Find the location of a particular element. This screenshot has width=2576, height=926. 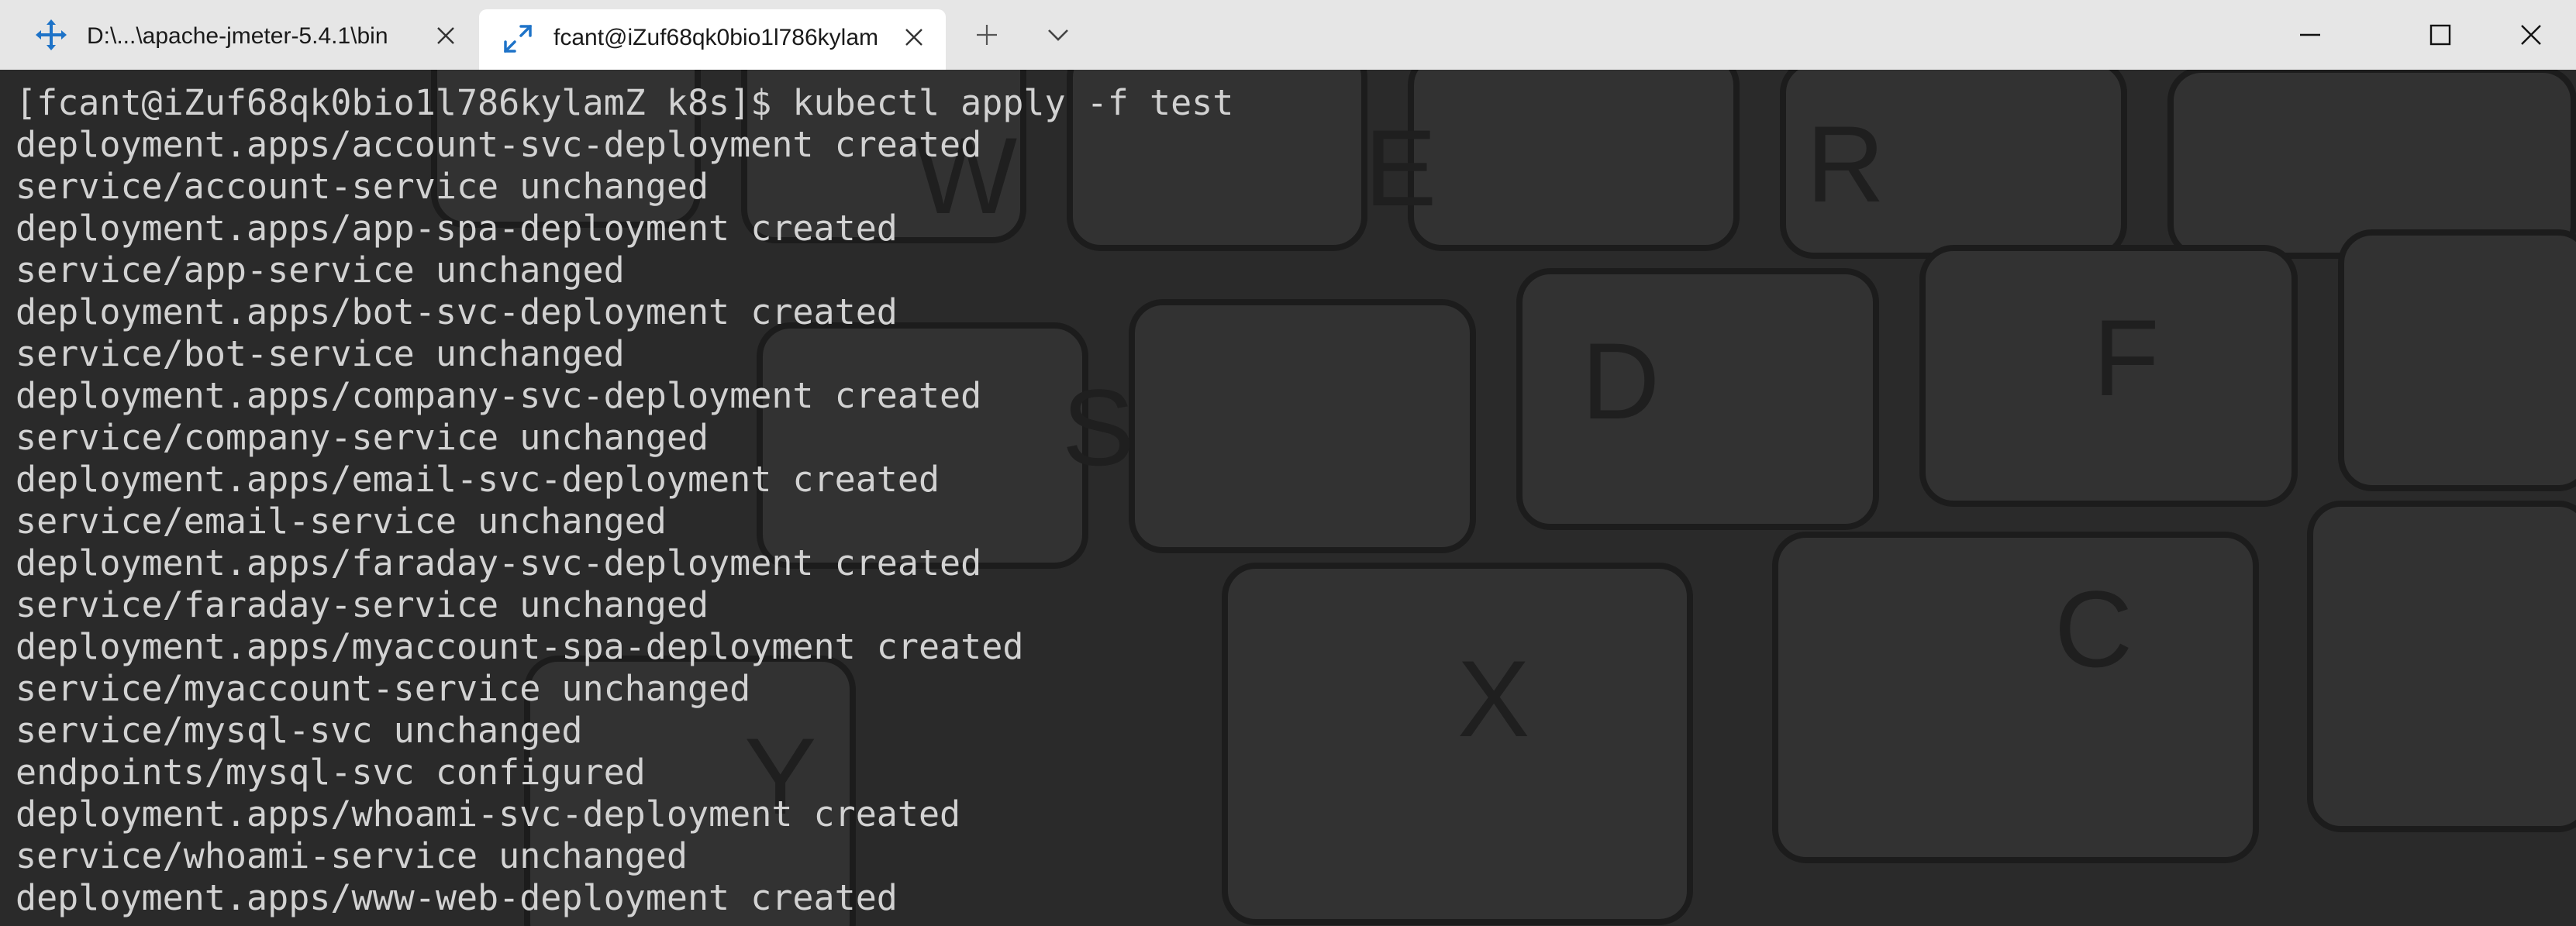

svg-text: C is located at coordinates (2093, 629).